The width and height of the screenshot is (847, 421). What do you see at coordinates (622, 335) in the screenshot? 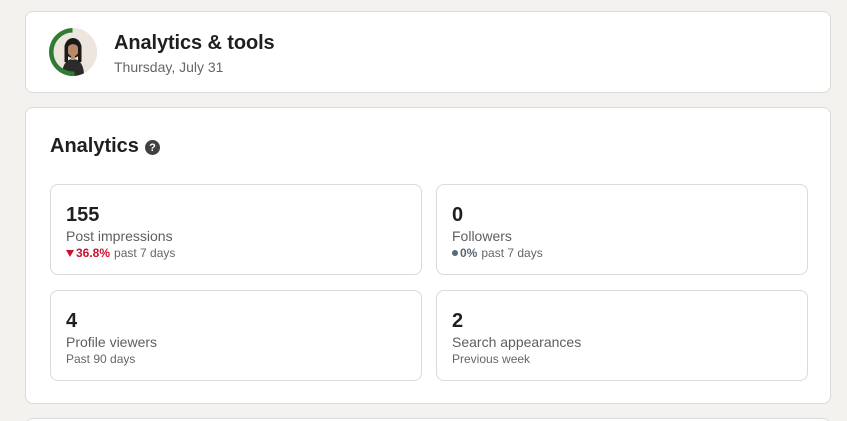
I see `search-appearances-stat: 2 Search appearances Previous week` at bounding box center [622, 335].